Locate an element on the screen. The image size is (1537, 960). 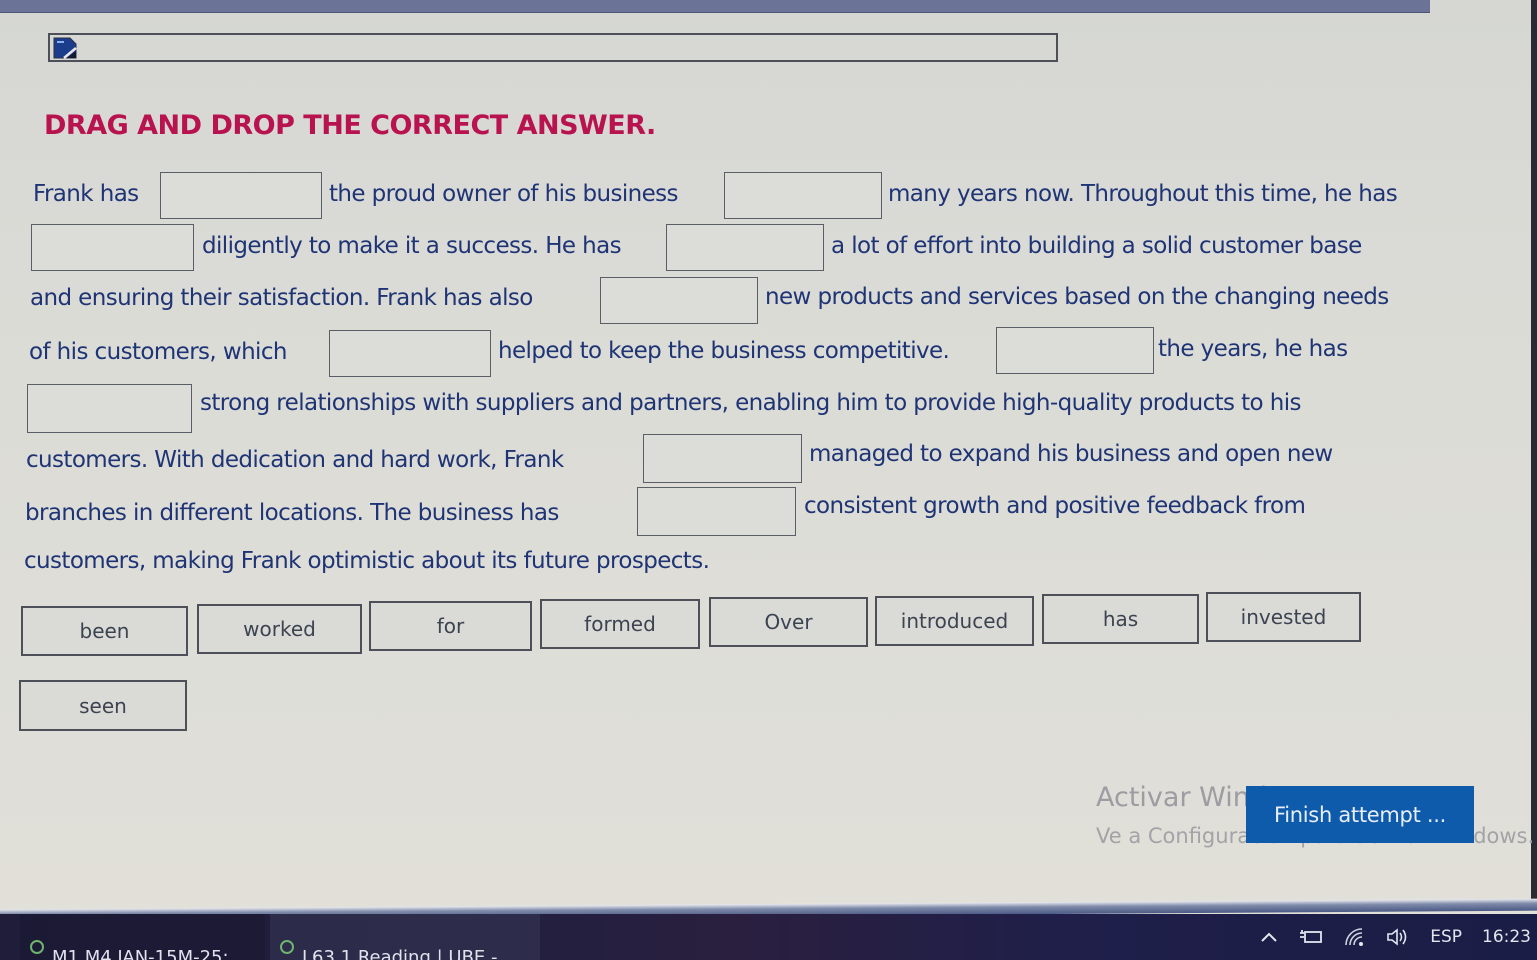
top-bar is located at coordinates (715, 6).